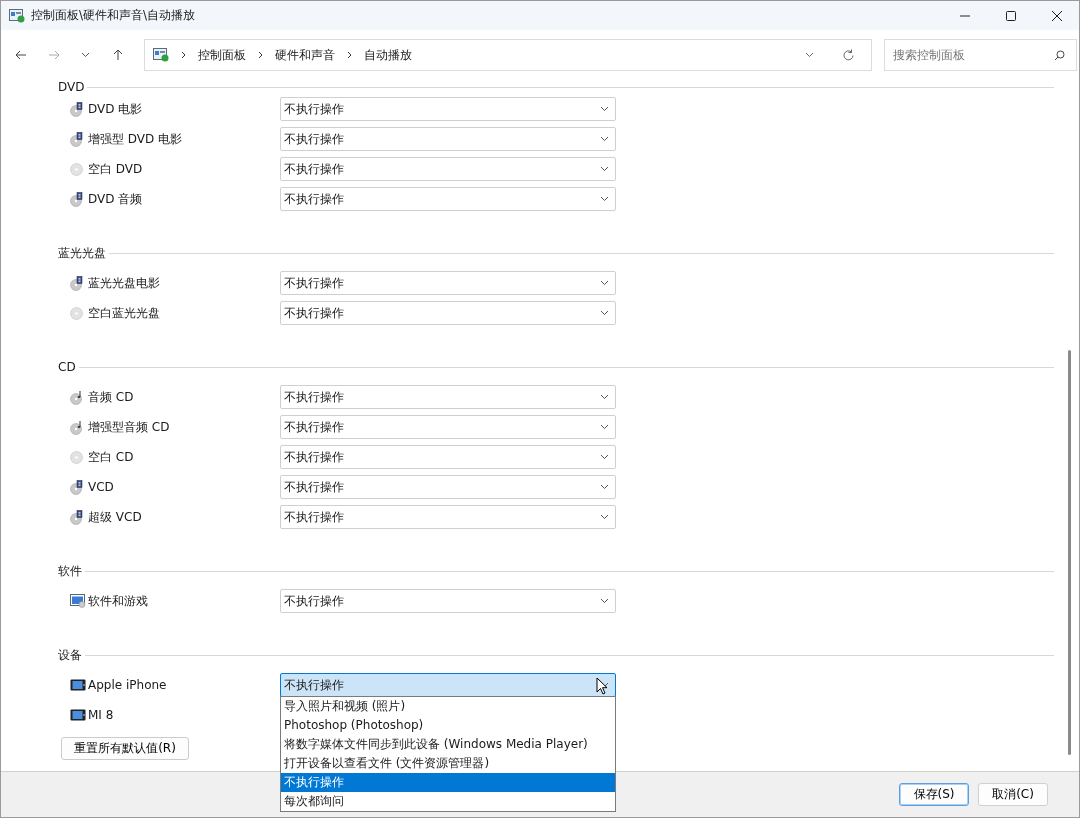 The width and height of the screenshot is (1080, 818). I want to click on software-window-icon, so click(78, 601).